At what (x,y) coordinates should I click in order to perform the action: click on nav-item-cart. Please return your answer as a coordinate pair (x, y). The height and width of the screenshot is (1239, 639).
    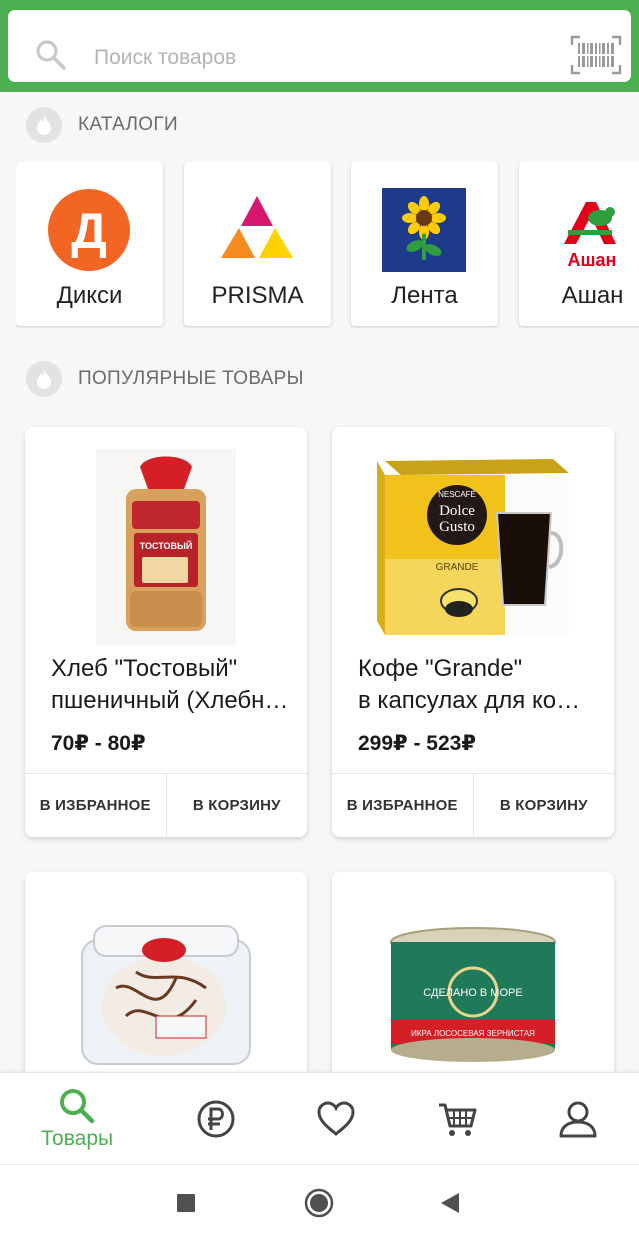
    Looking at the image, I should click on (458, 1119).